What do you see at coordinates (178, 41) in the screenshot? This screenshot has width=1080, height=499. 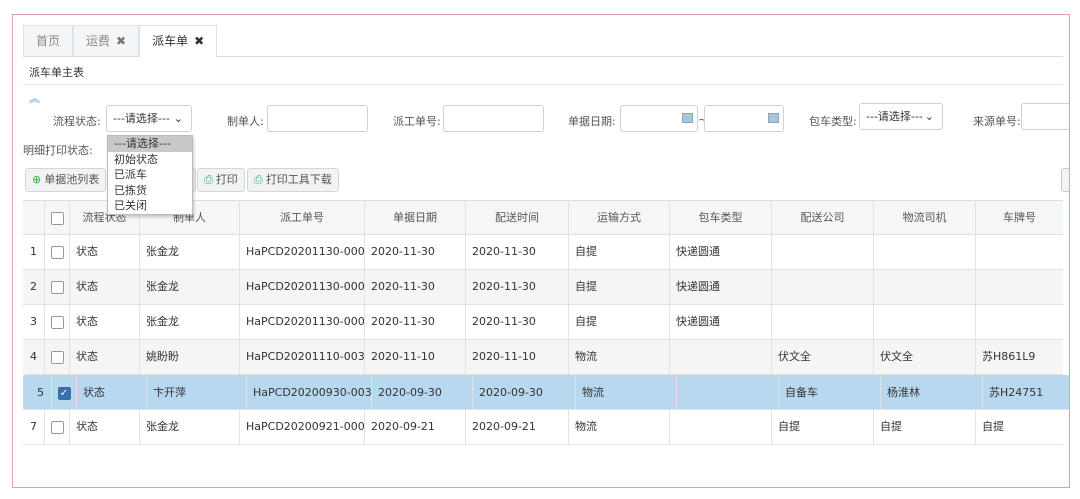 I see `tab-dispatch: 派车单 ✖` at bounding box center [178, 41].